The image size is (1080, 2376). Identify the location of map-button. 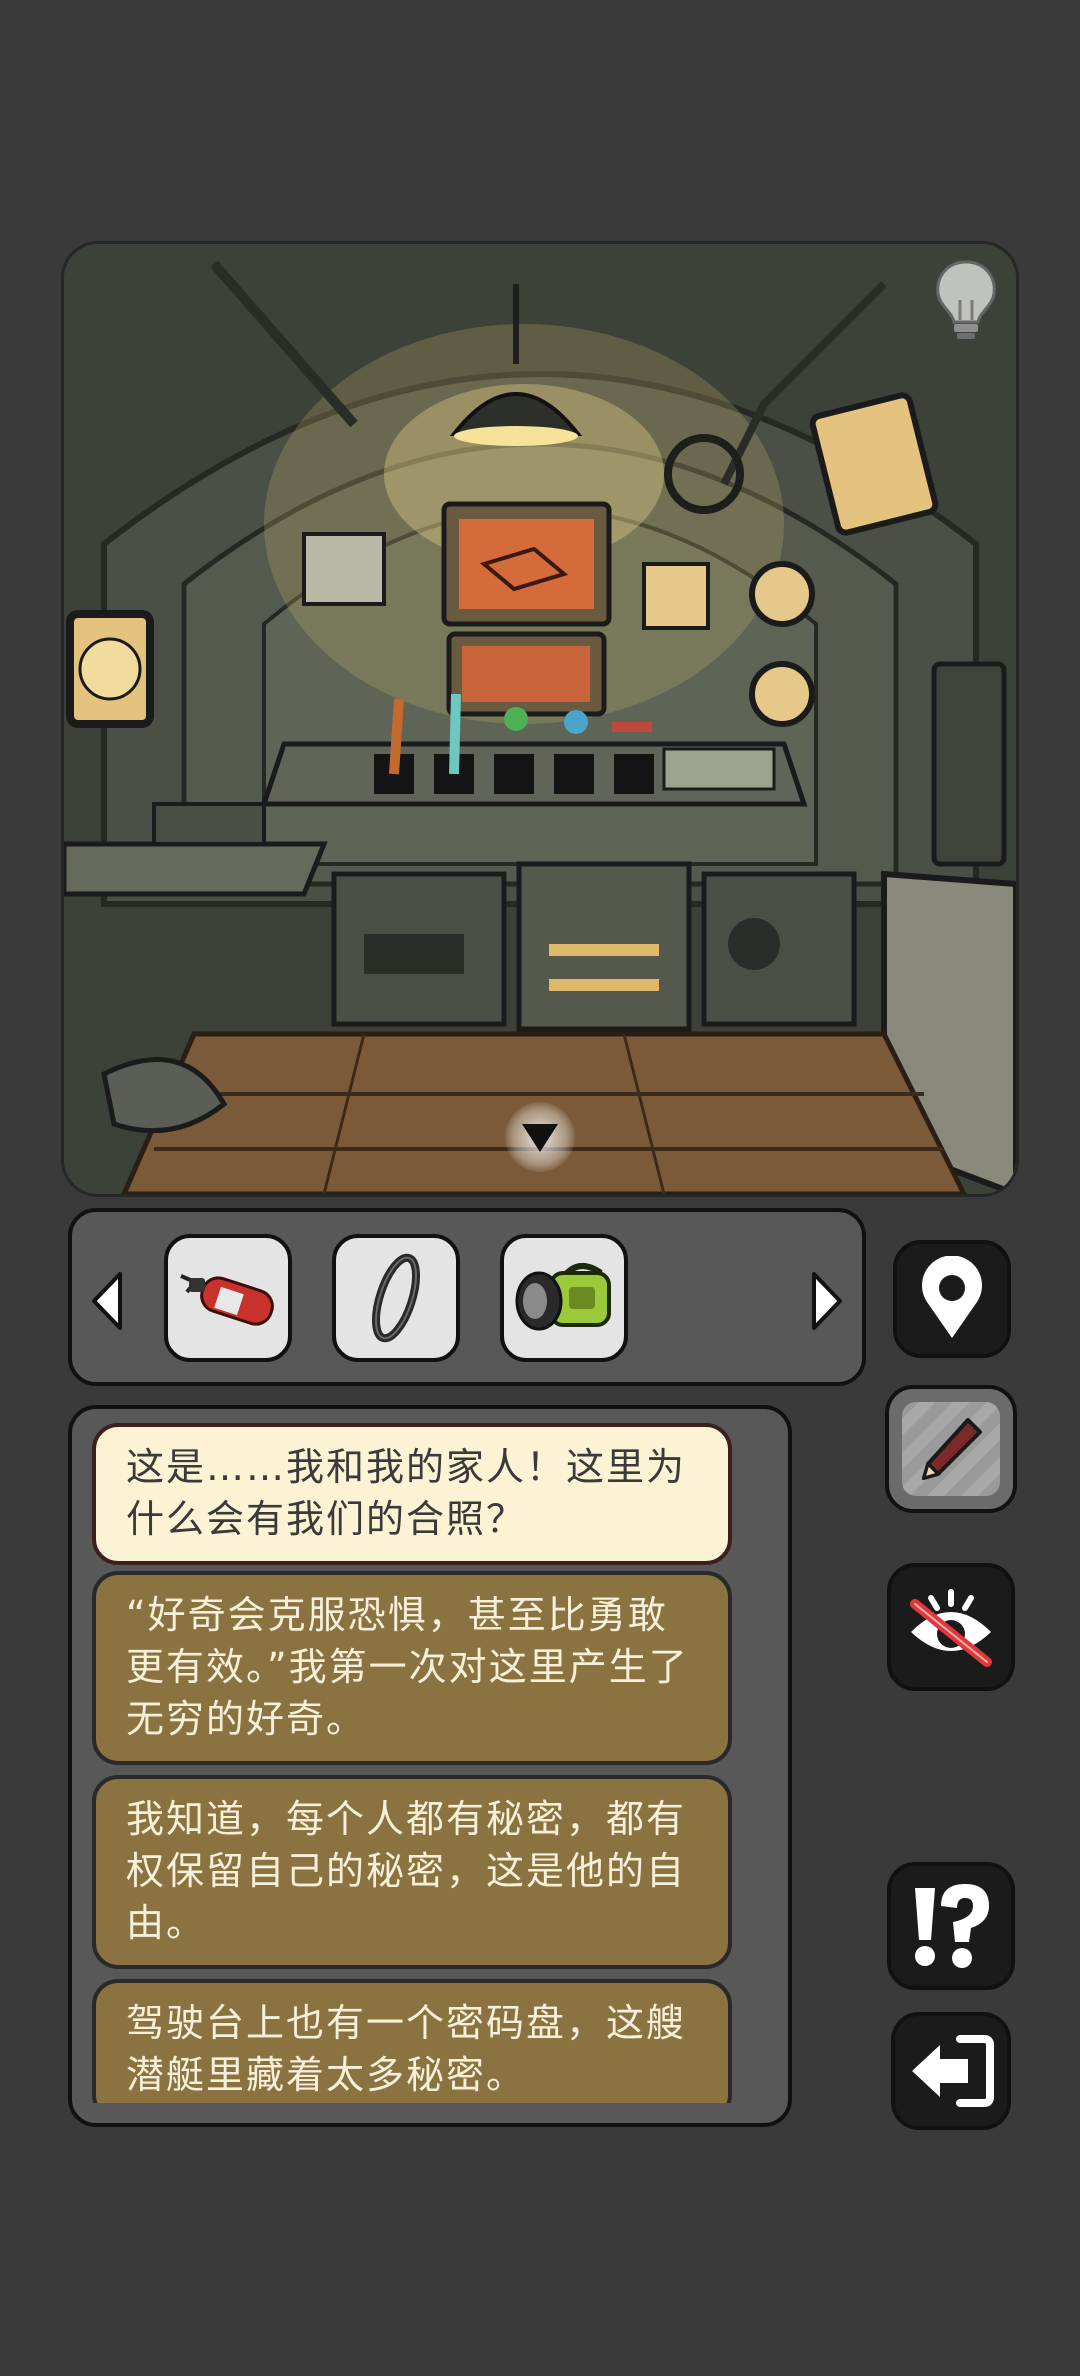
(952, 1299).